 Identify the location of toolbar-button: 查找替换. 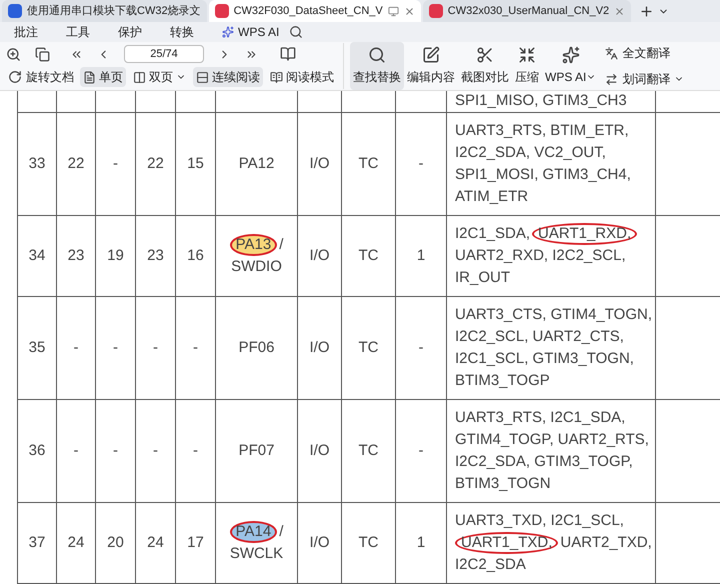
(377, 66).